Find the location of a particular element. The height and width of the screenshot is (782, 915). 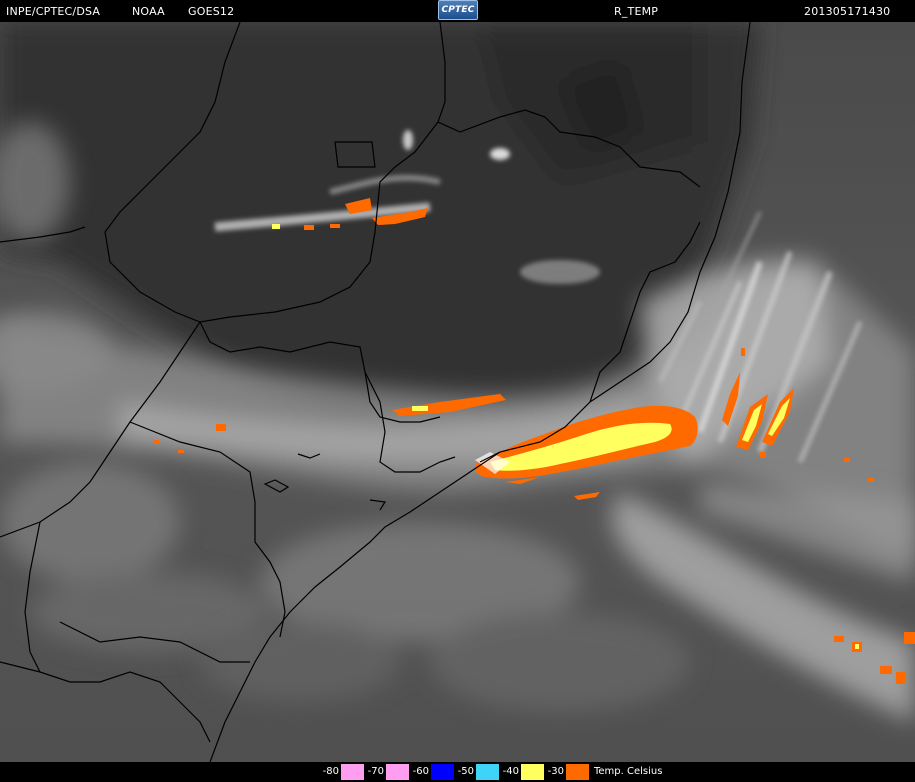

product-label: R_TEMP is located at coordinates (636, 11).